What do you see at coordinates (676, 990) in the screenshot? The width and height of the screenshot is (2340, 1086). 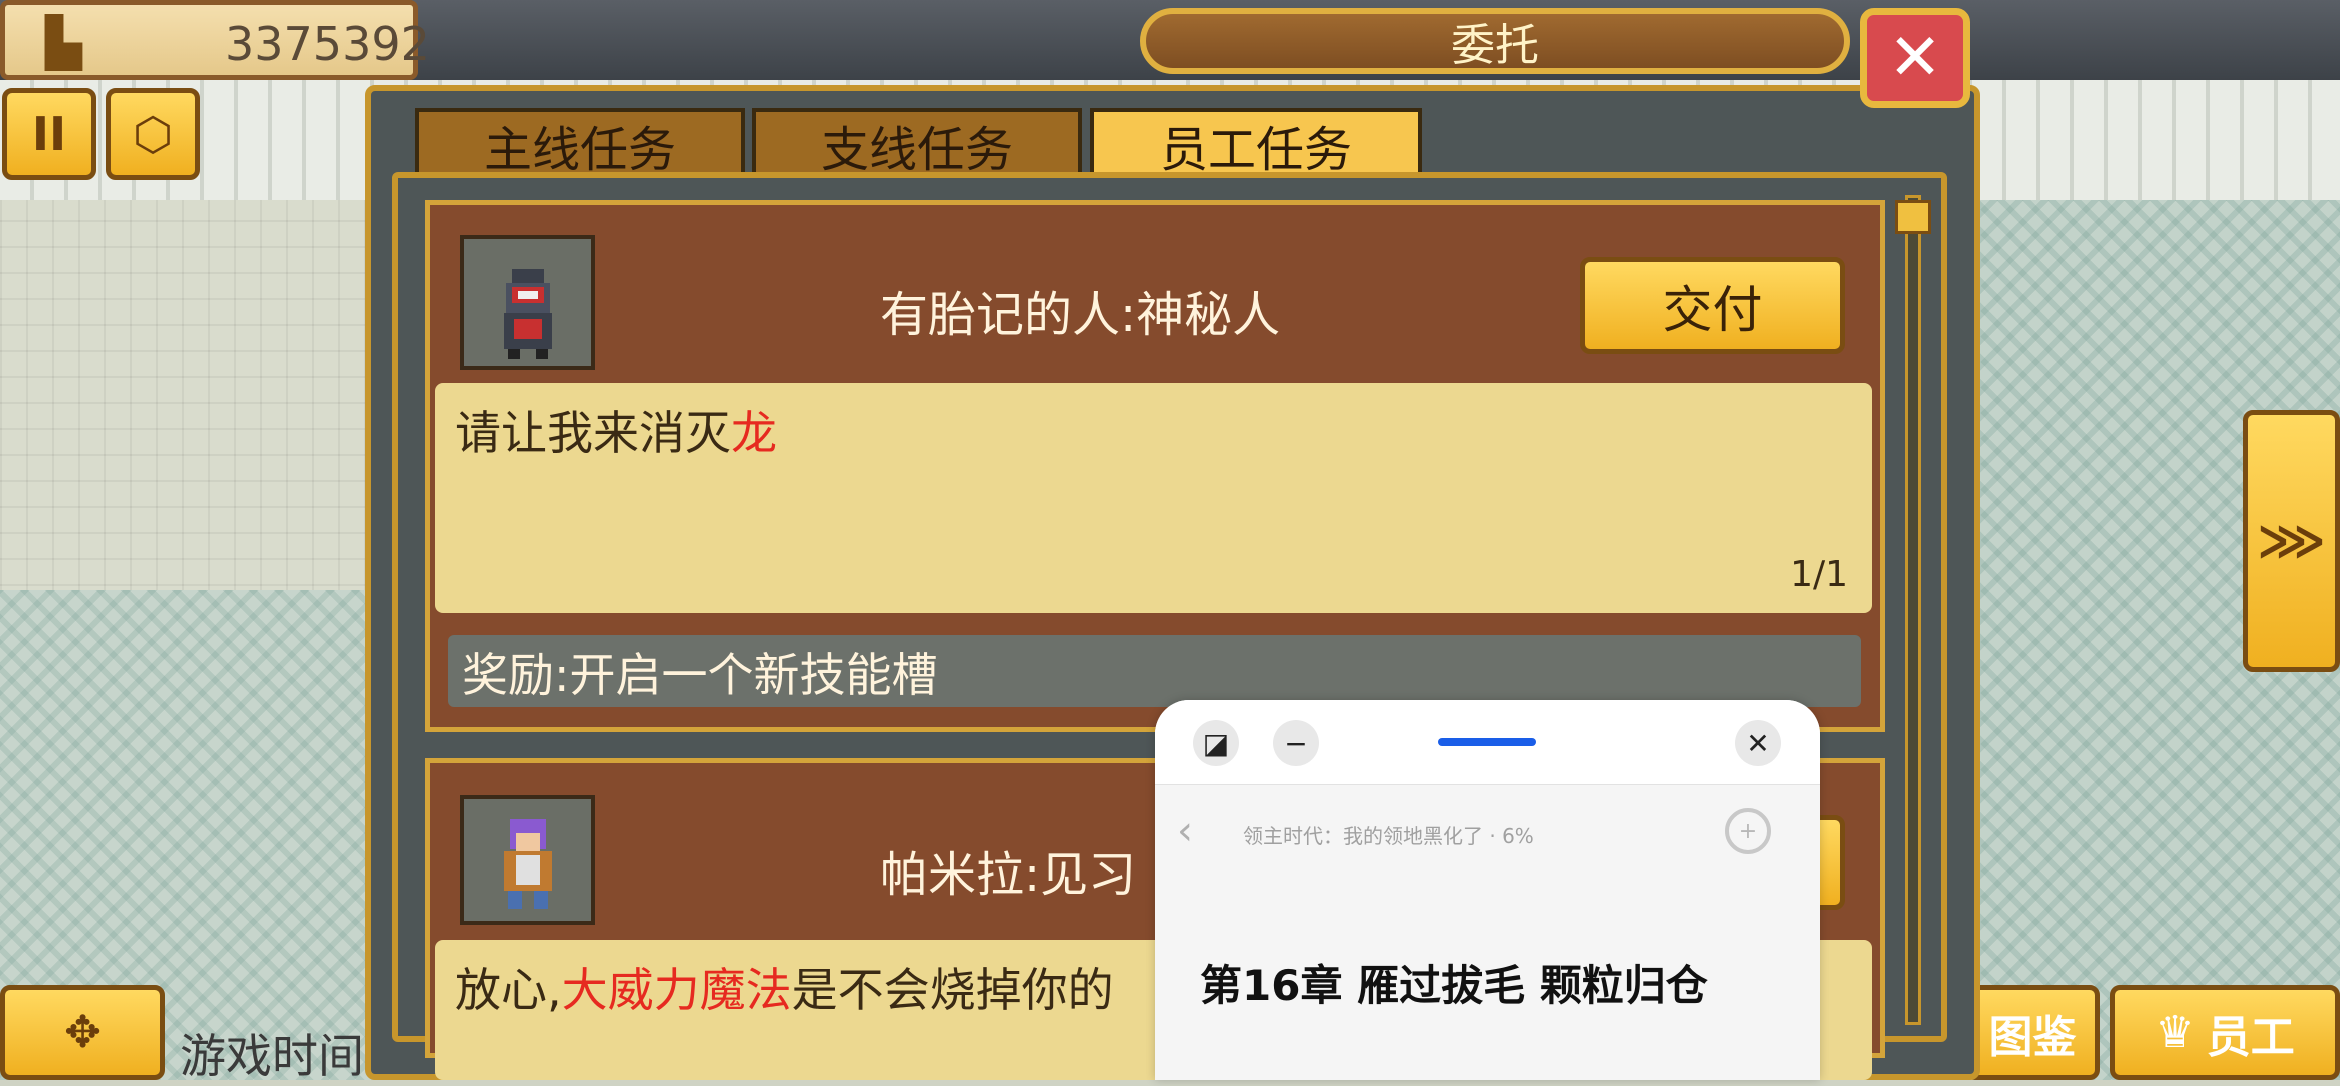 I see `desc-highlight: 大威力魔法` at bounding box center [676, 990].